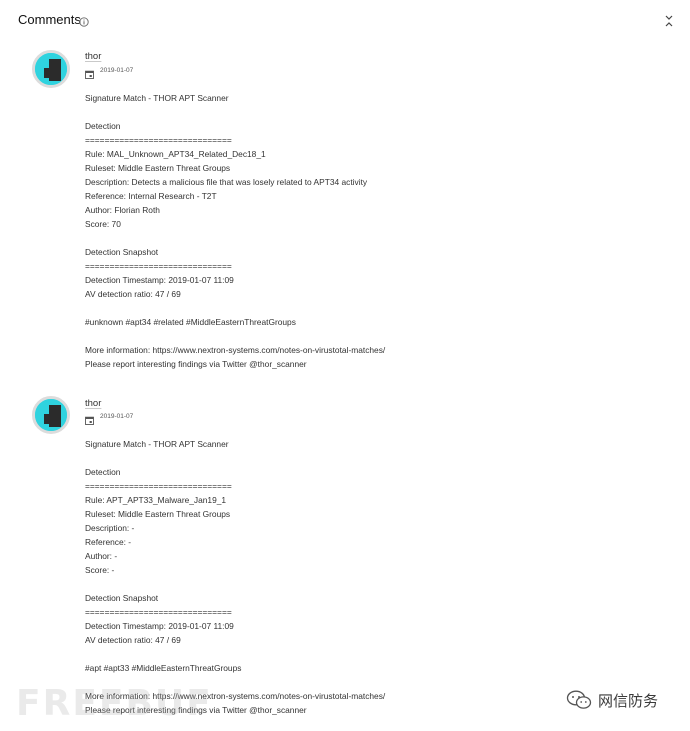 Image resolution: width=690 pixels, height=731 pixels. Describe the element at coordinates (114, 703) in the screenshot. I see `freebuf-watermark: FREEBUF` at that location.